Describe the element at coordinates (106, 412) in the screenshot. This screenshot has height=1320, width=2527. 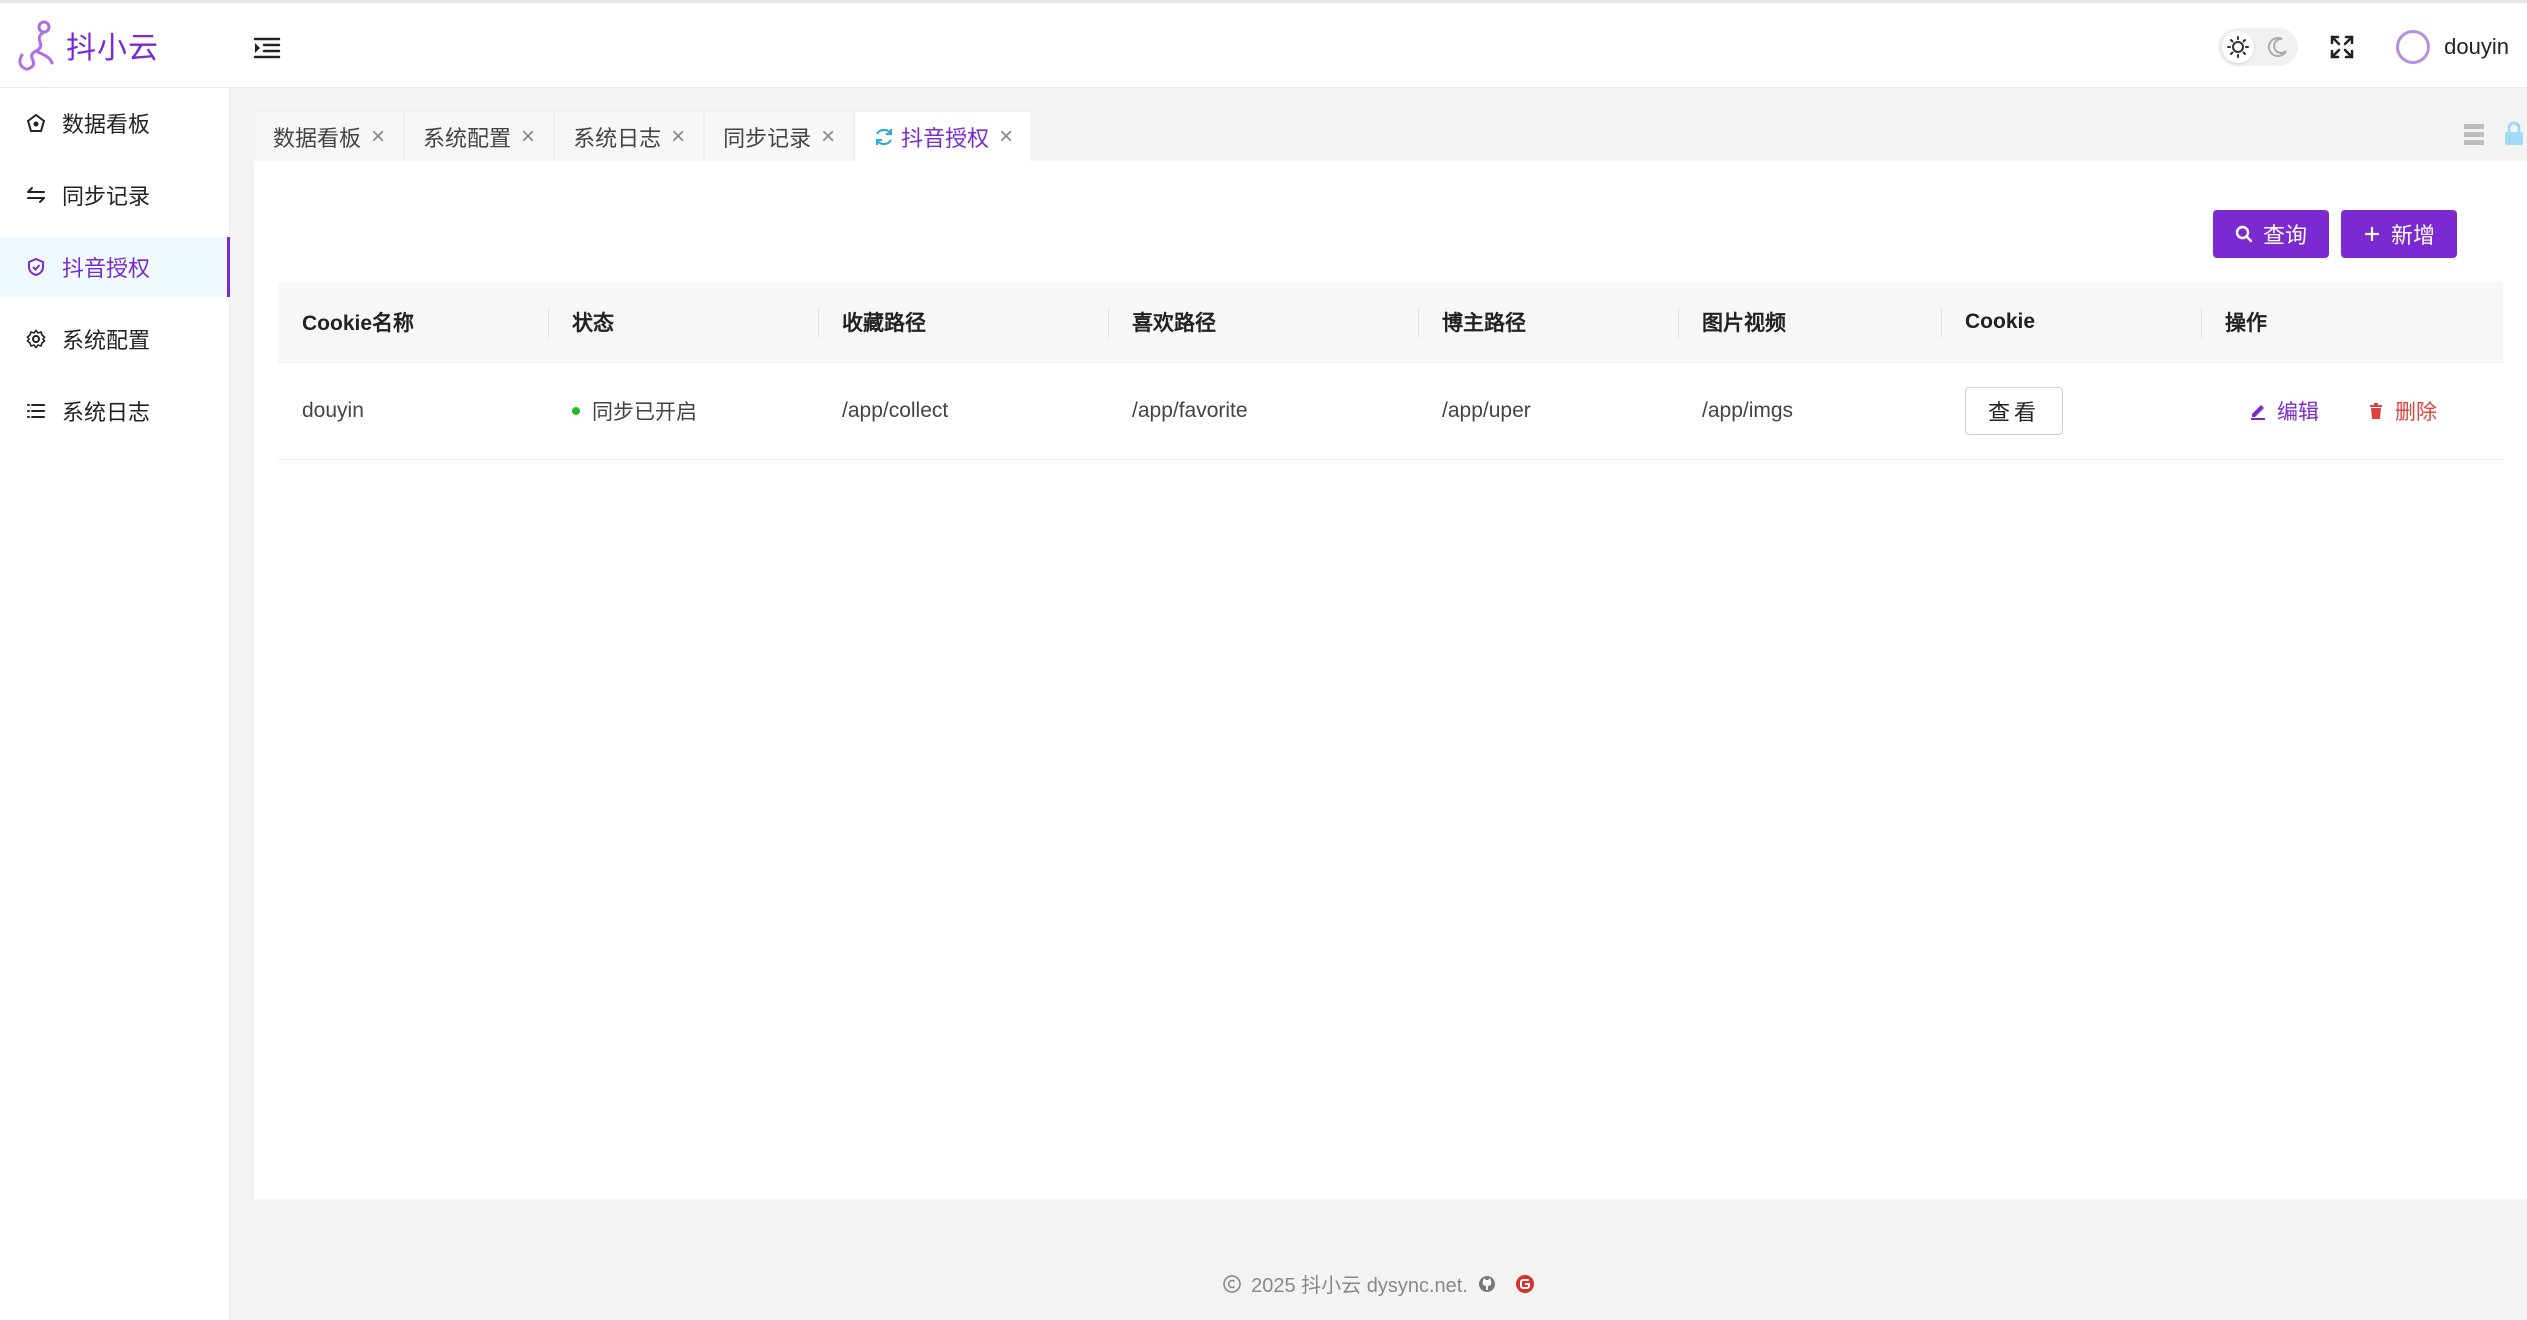
I see `sidebar-item-label: 系统日志` at that location.